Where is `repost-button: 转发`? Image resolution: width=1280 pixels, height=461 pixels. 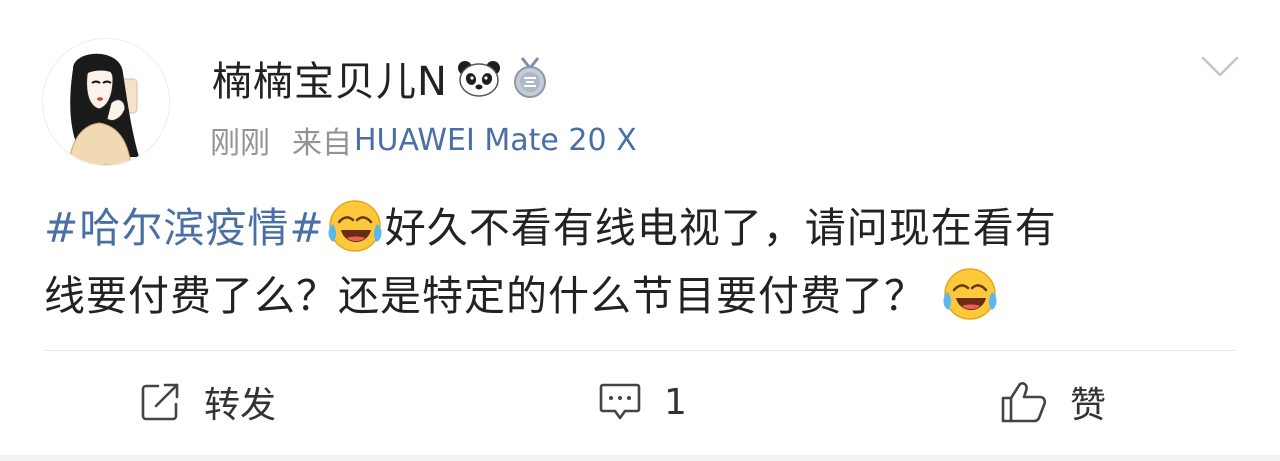 repost-button: 转发 is located at coordinates (208, 402).